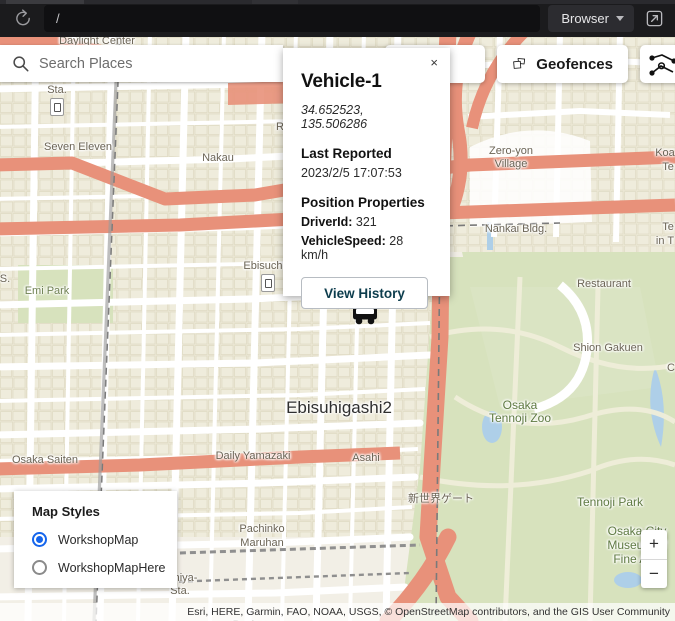 This screenshot has height=621, width=675. Describe the element at coordinates (327, 222) in the screenshot. I see `property-driverid-key: DriverId:` at that location.